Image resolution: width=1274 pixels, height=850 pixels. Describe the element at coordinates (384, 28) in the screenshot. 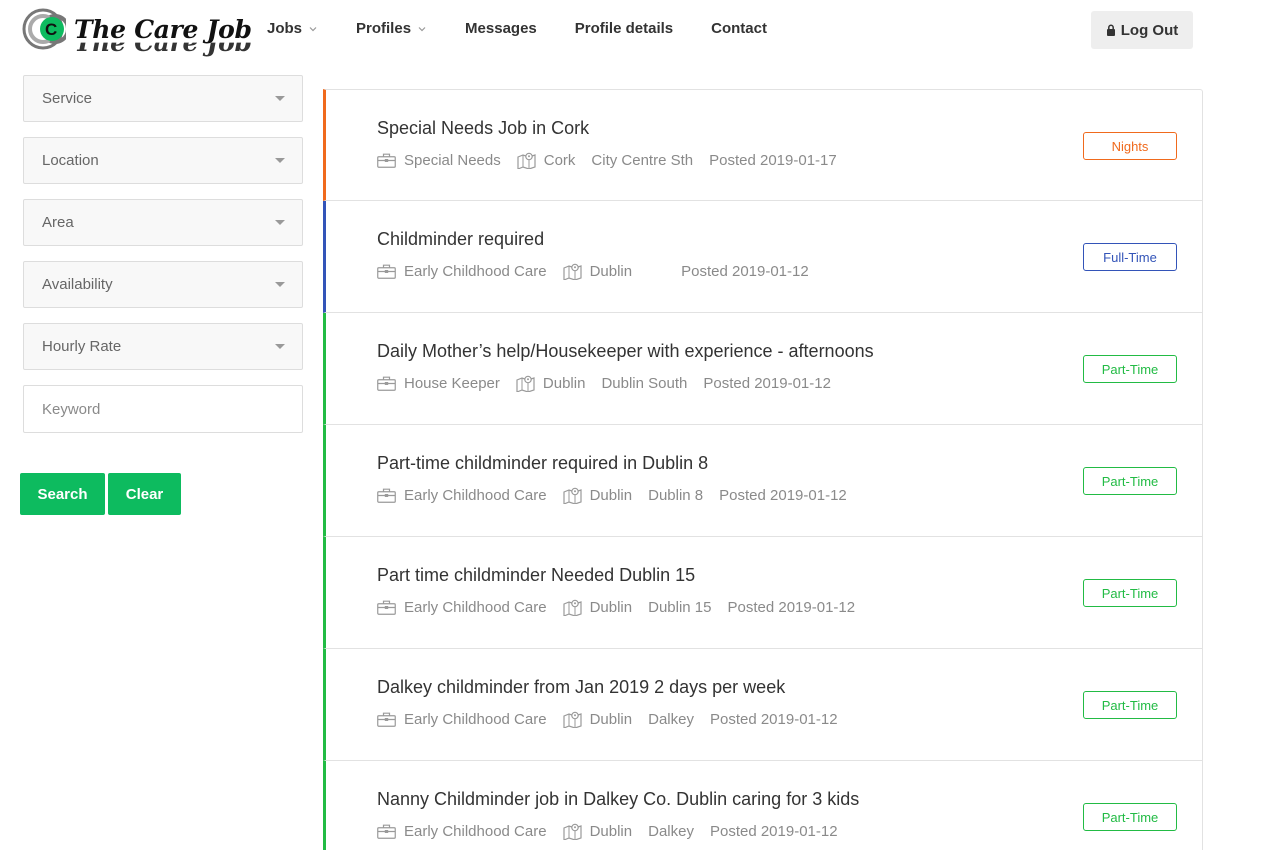

I see `nav-profiles-label: Profiles` at that location.